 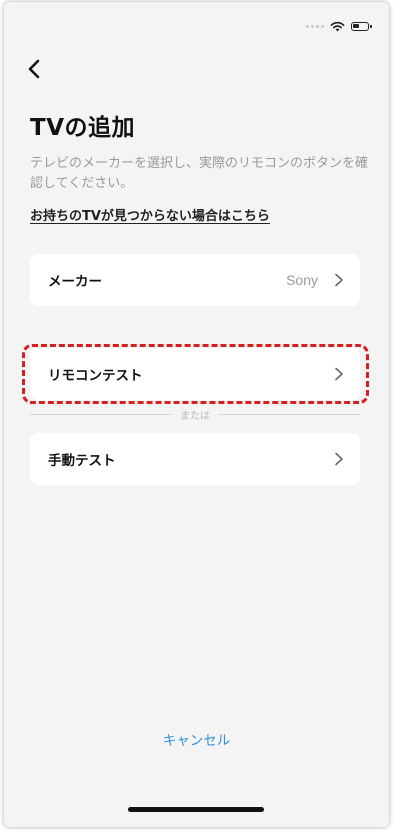 I want to click on signal-icon, so click(x=315, y=26).